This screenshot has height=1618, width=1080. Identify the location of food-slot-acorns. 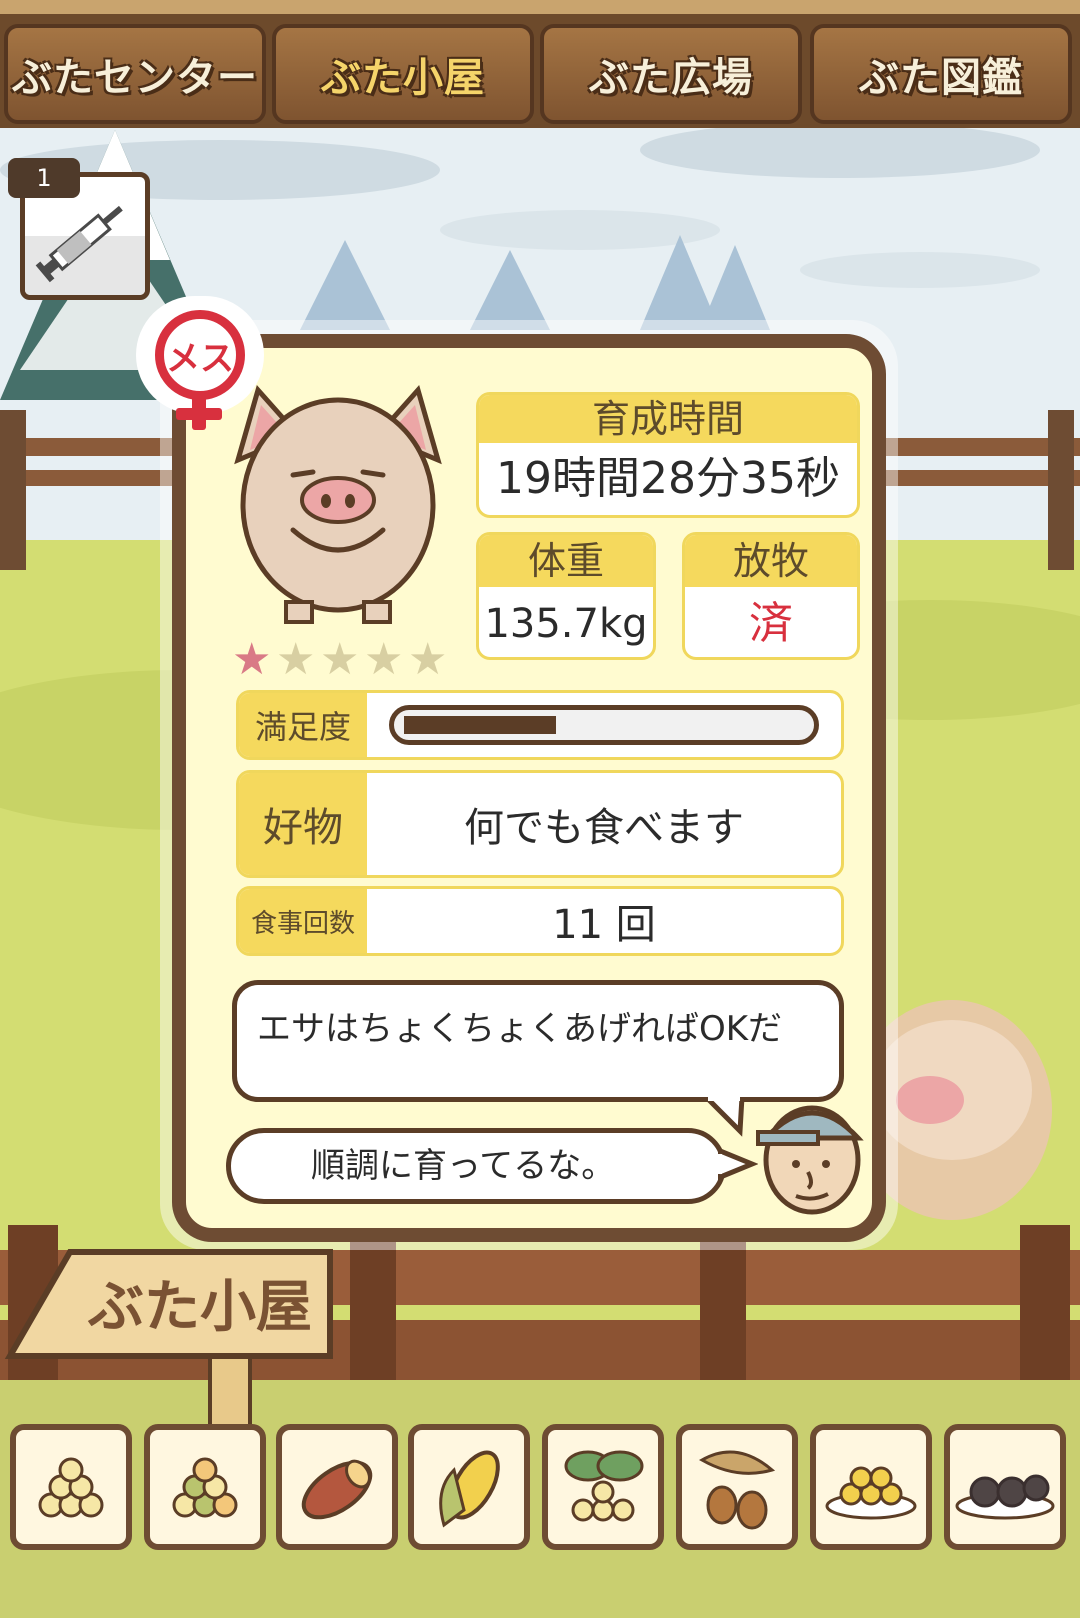
(737, 1487).